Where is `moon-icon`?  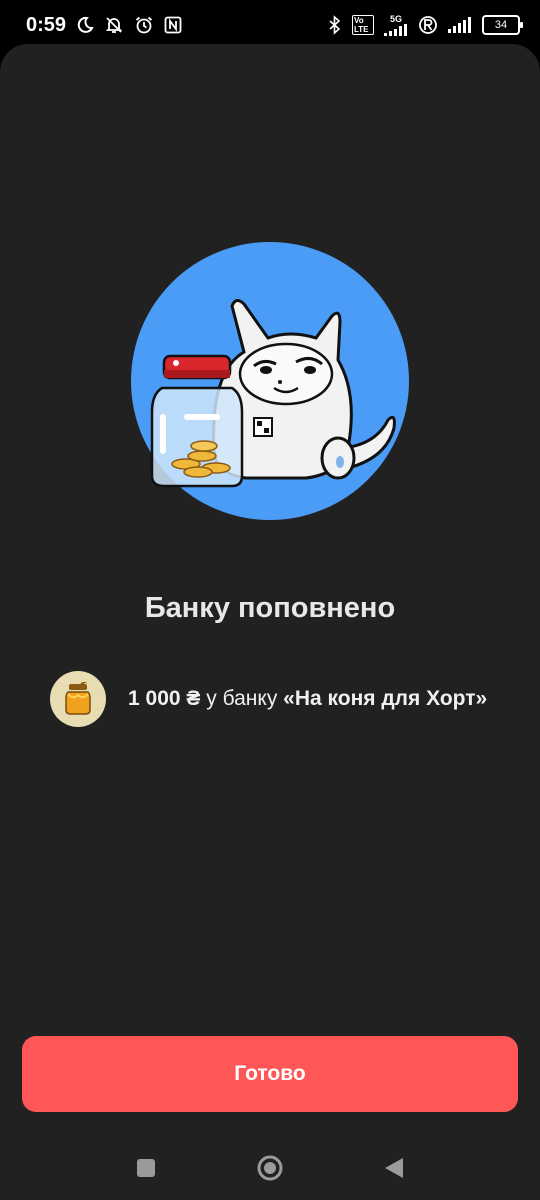
moon-icon is located at coordinates (85, 25).